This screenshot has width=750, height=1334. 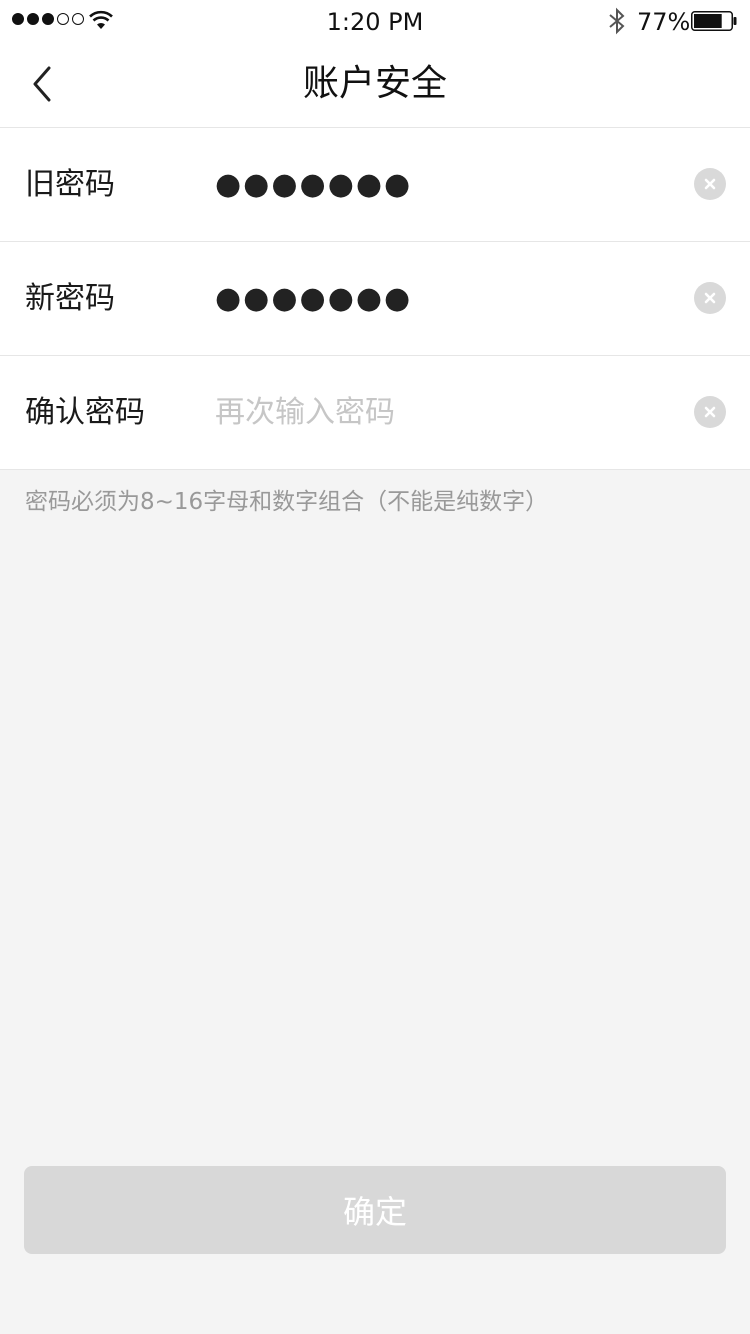 I want to click on confirm-password-row: 确认密码, so click(x=375, y=413).